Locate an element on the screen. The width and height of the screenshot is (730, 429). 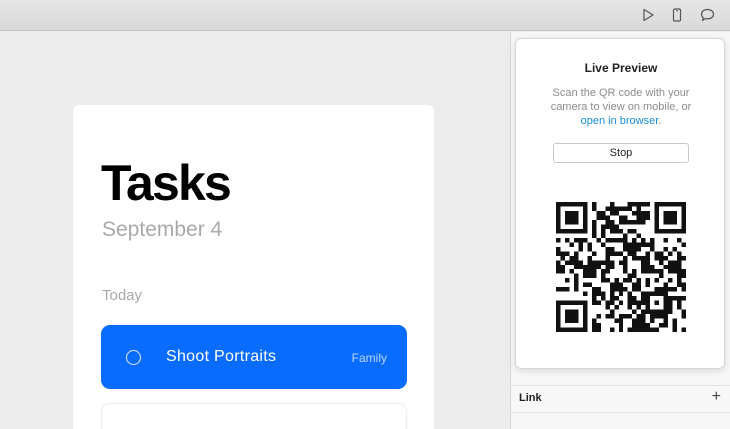
open-in-browser-link: open in browser is located at coordinates (620, 121).